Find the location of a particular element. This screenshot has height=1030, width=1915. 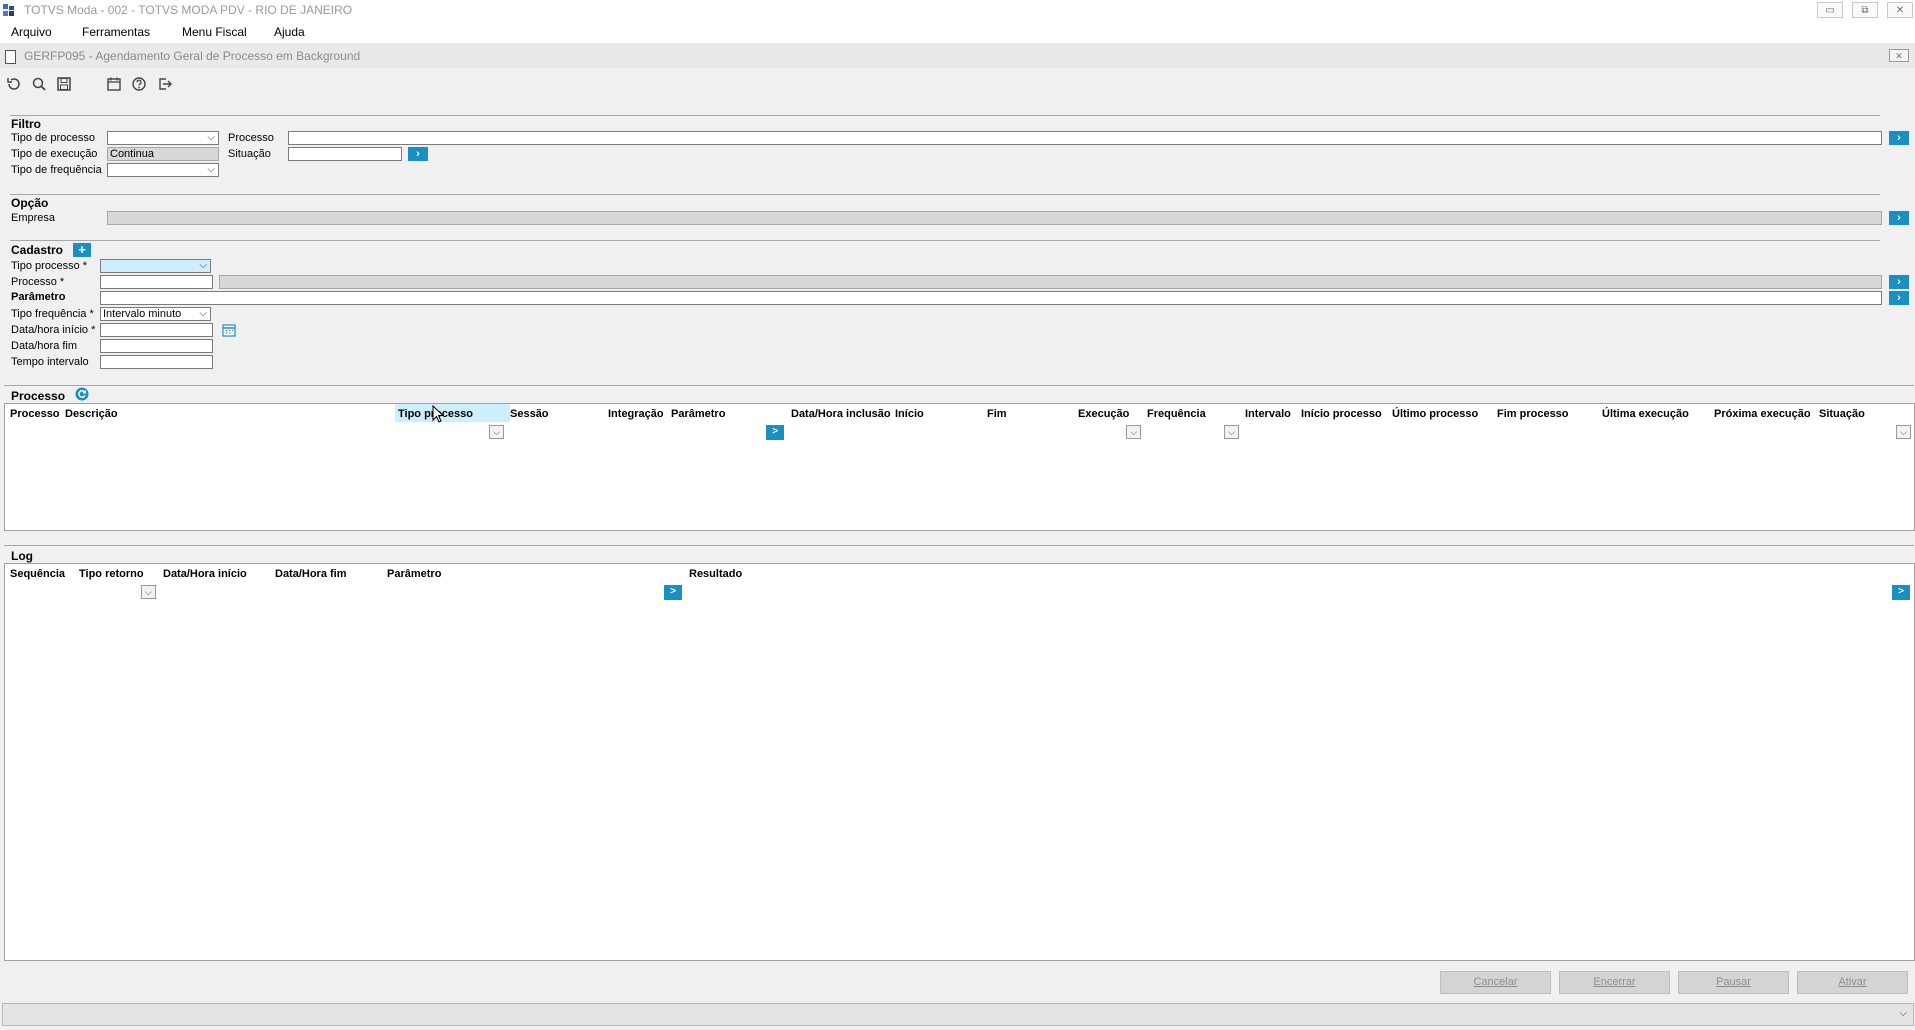

col-ultimo-processo: Último processo is located at coordinates (1435, 414).